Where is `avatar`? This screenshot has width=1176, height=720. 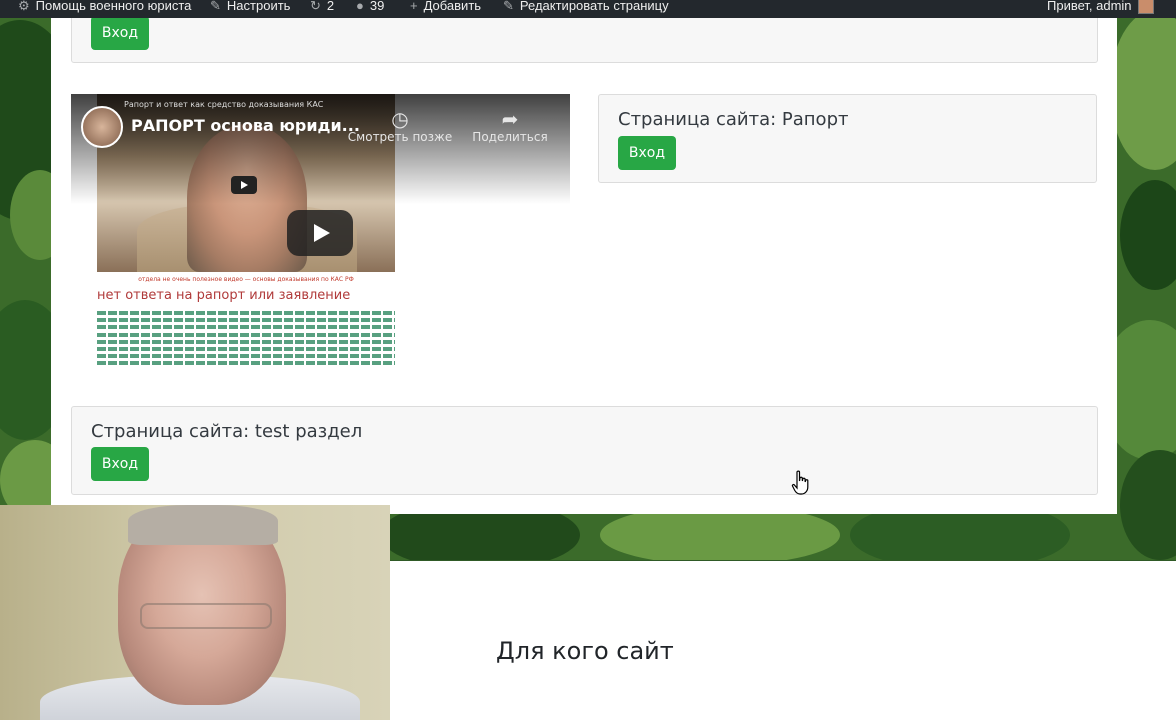
avatar is located at coordinates (1145, 7).